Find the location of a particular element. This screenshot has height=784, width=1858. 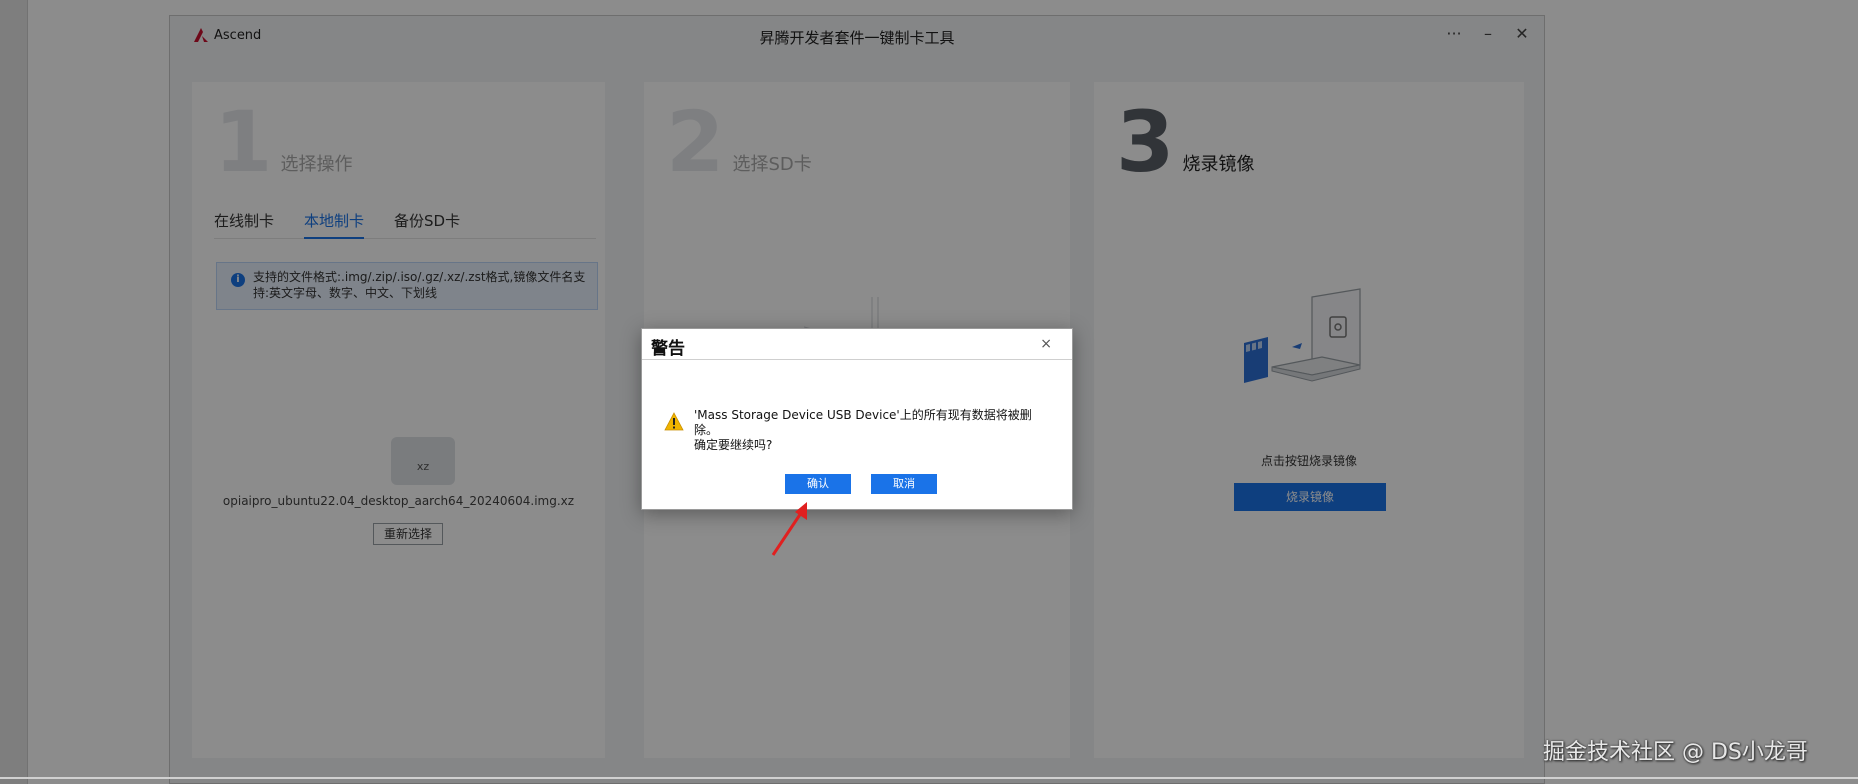

red-arrow-annotation-icon is located at coordinates (789, 529).